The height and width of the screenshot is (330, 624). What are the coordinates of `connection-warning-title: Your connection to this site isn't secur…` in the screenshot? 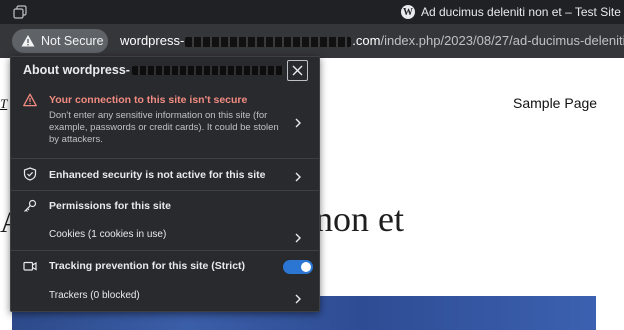 It's located at (148, 100).